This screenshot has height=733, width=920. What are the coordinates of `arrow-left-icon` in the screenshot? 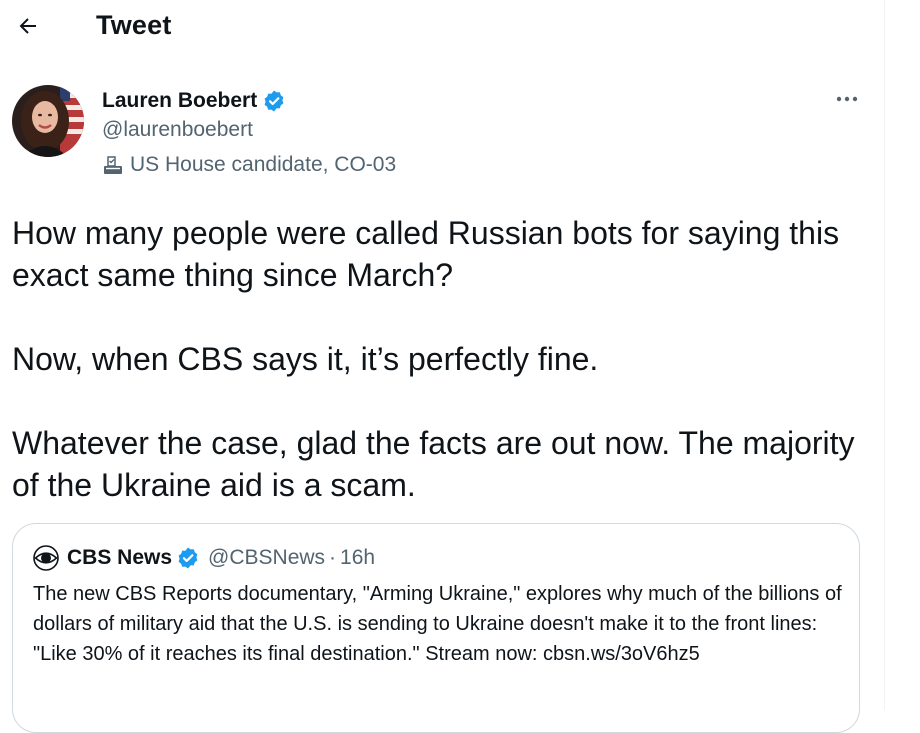 It's located at (27, 26).